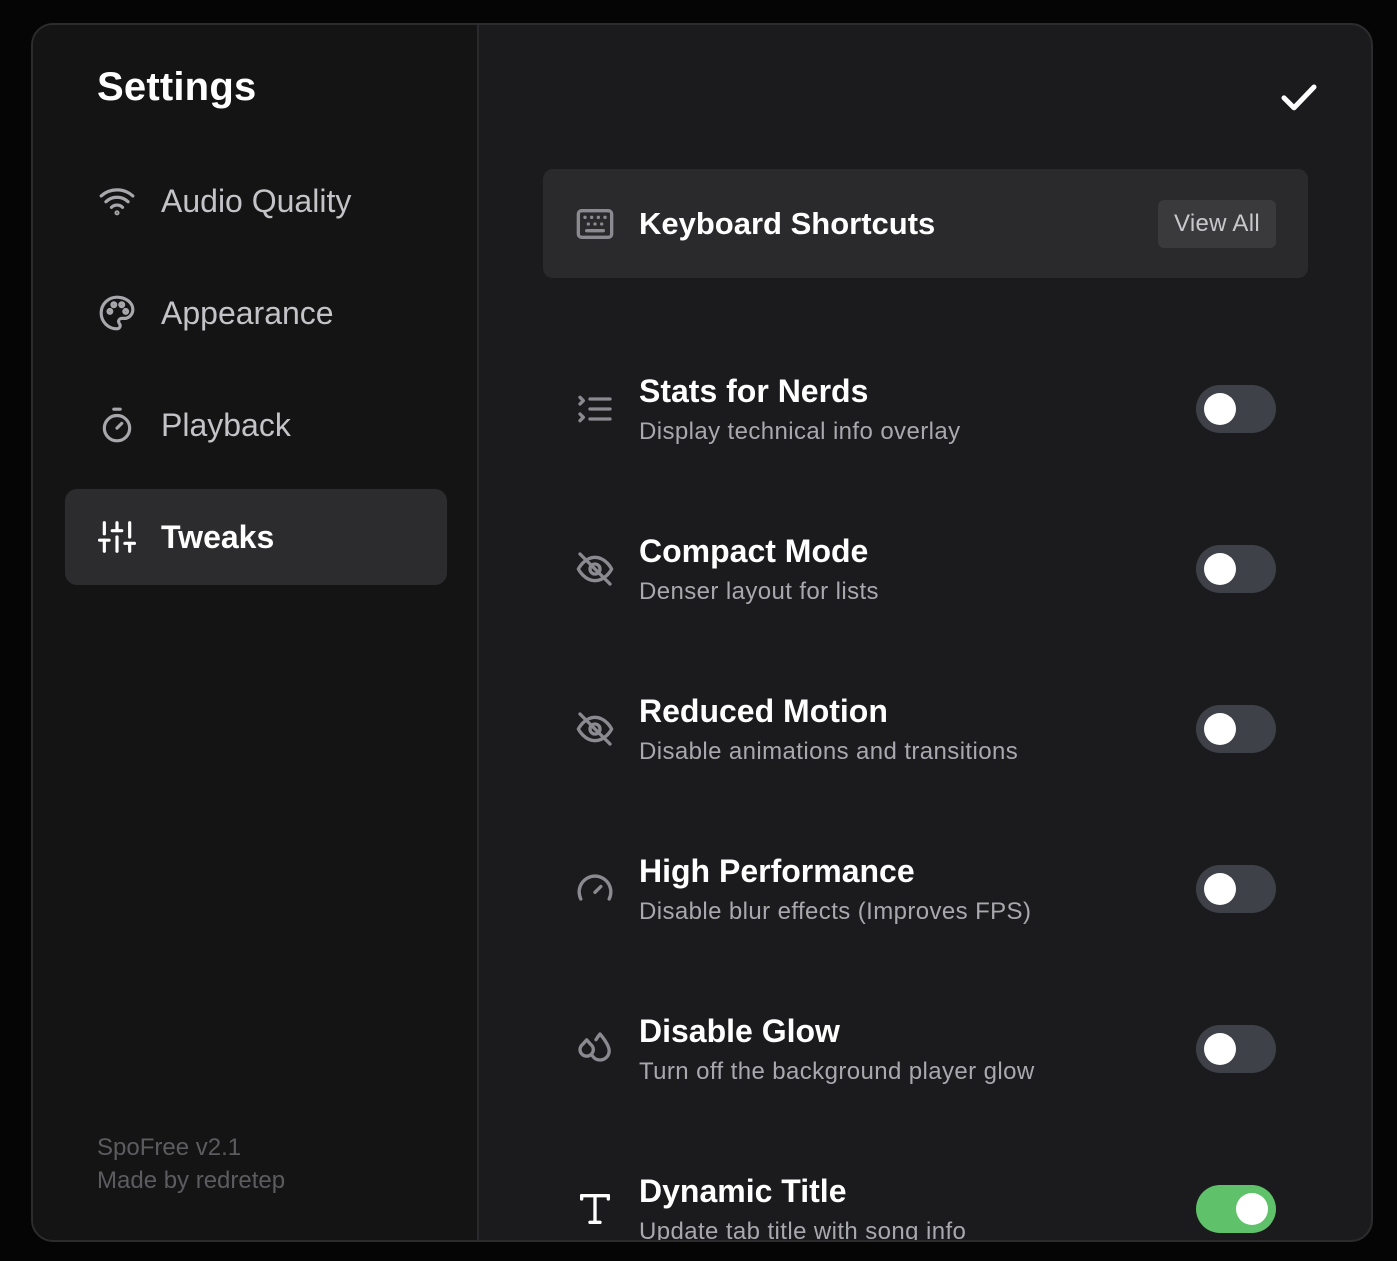 This screenshot has height=1261, width=1397. I want to click on droplets-icon, so click(595, 1049).